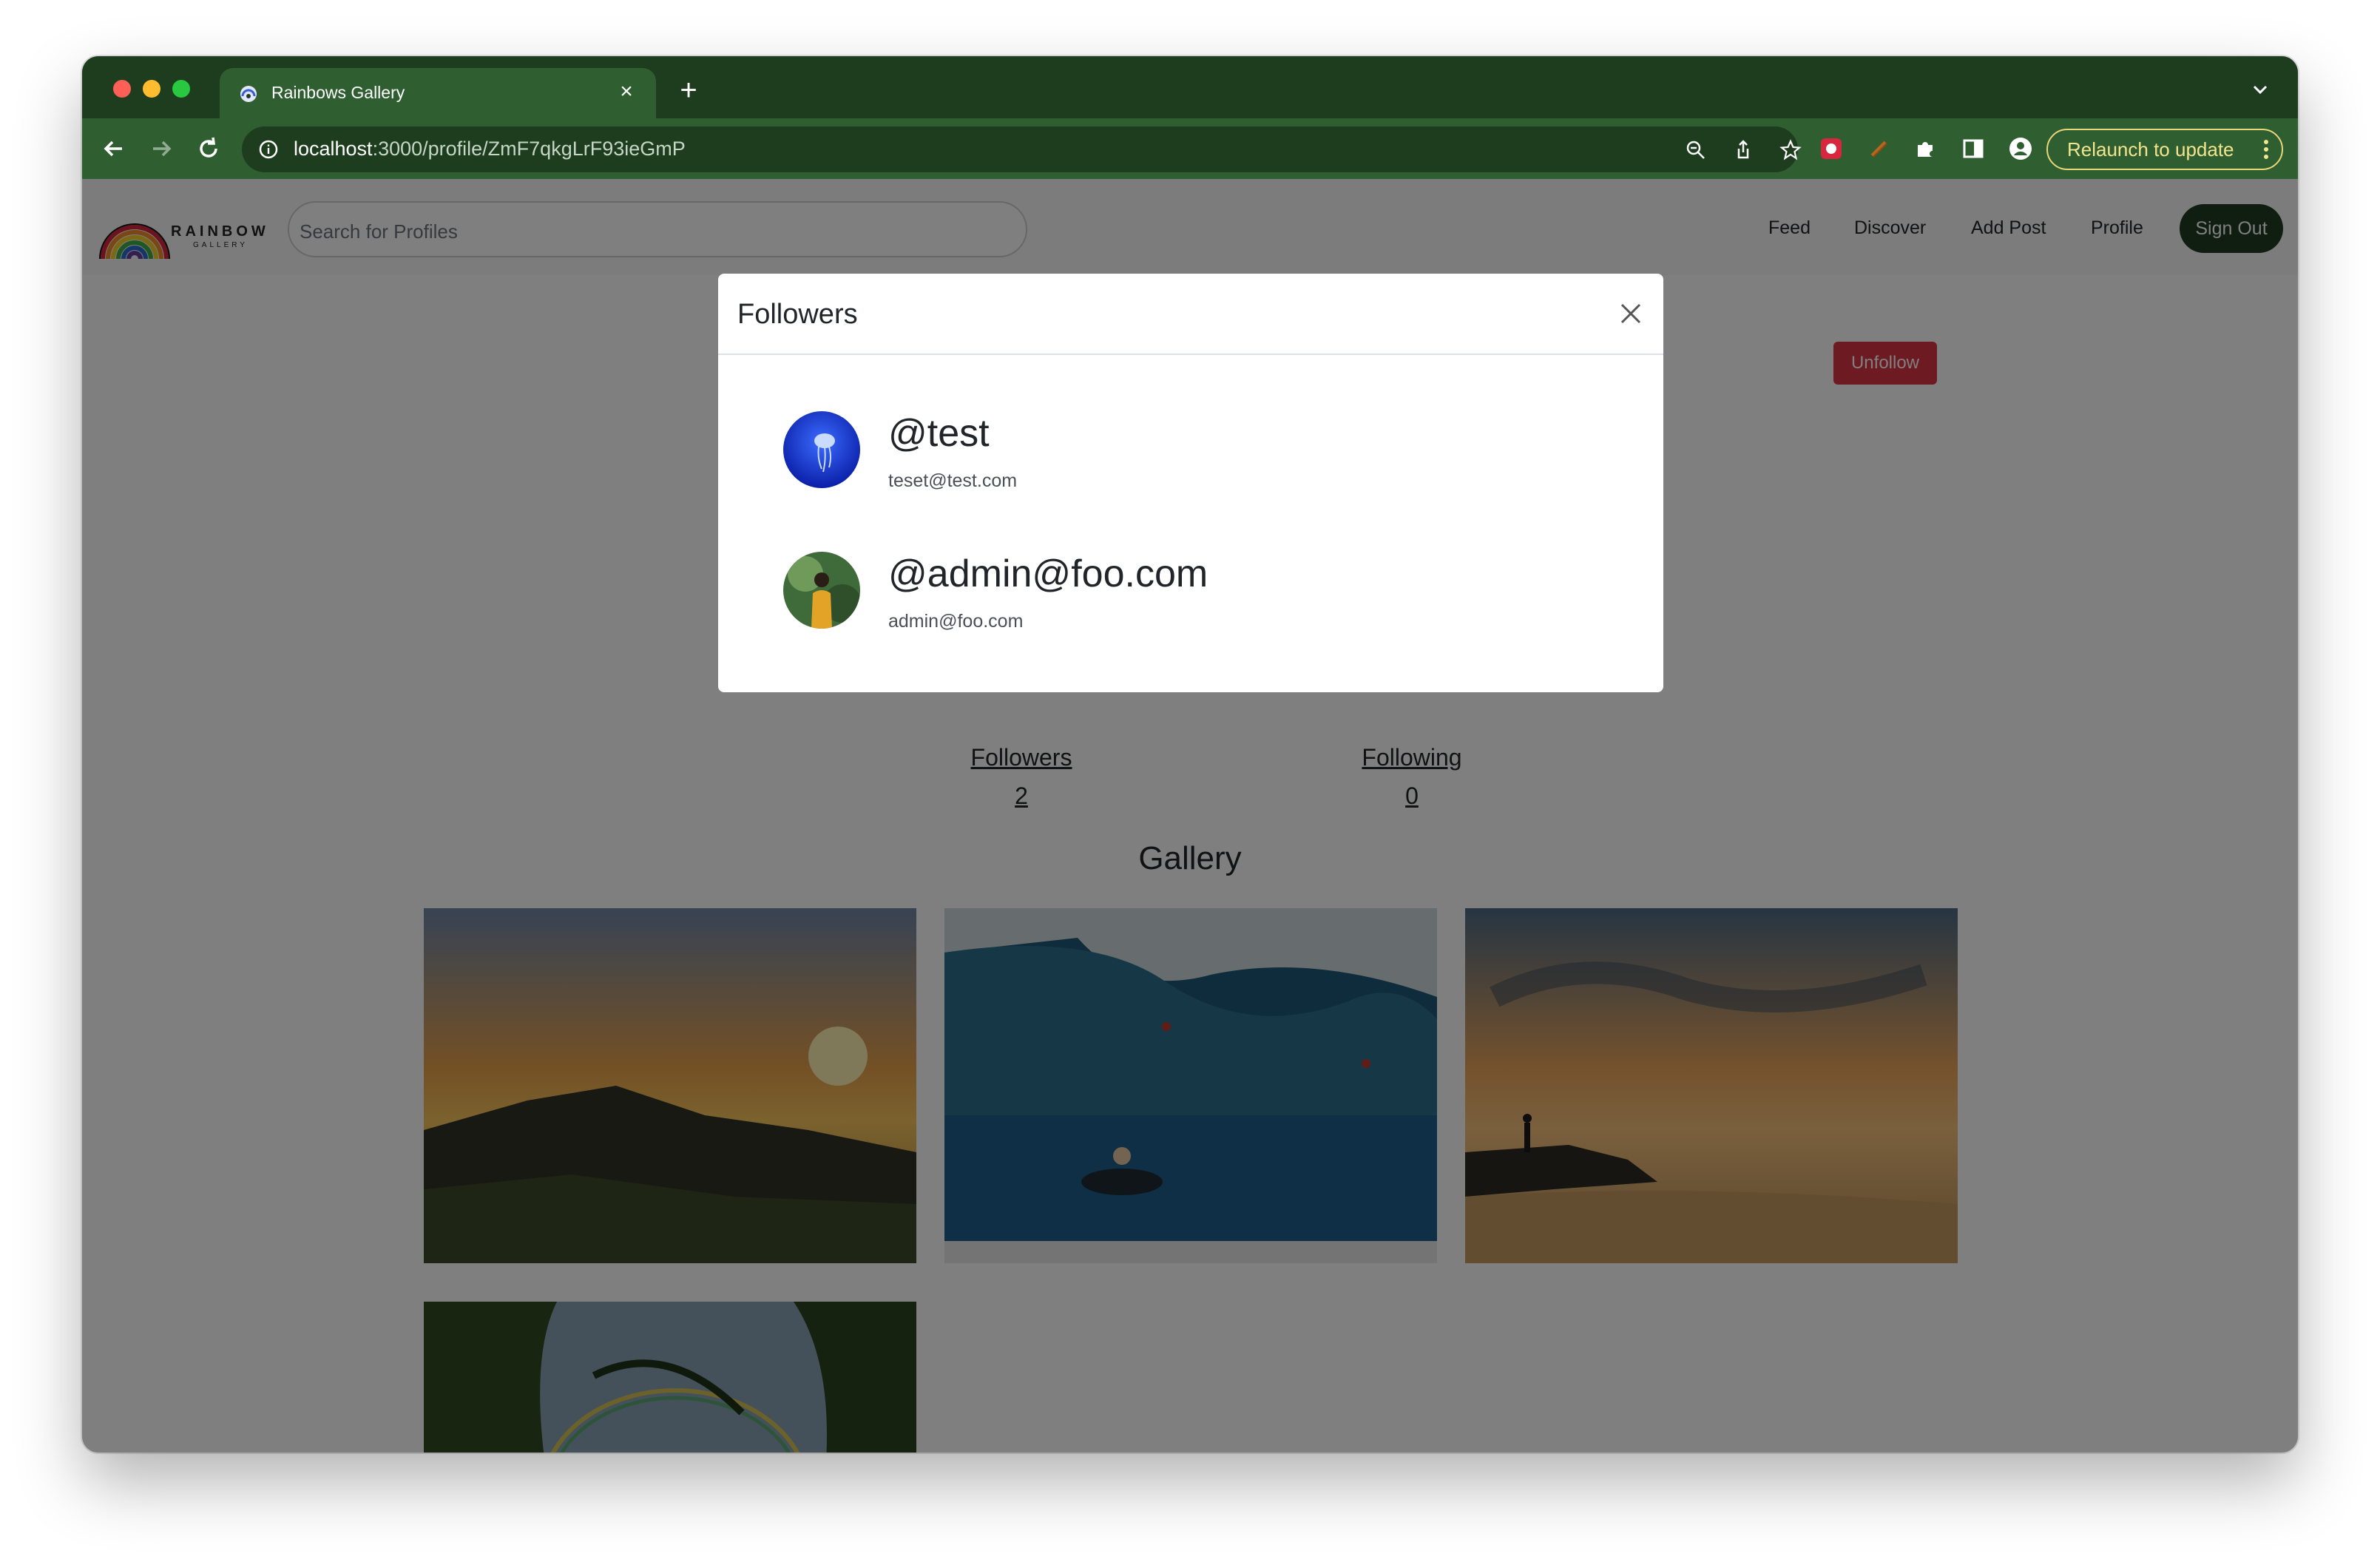 The height and width of the screenshot is (1562, 2380). I want to click on url-host: localhost, so click(333, 149).